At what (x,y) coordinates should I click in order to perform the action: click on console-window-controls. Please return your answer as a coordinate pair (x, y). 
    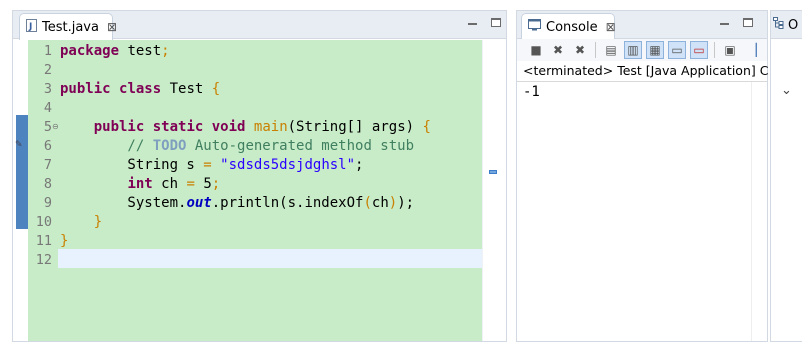
    Looking at the image, I should click on (736, 22).